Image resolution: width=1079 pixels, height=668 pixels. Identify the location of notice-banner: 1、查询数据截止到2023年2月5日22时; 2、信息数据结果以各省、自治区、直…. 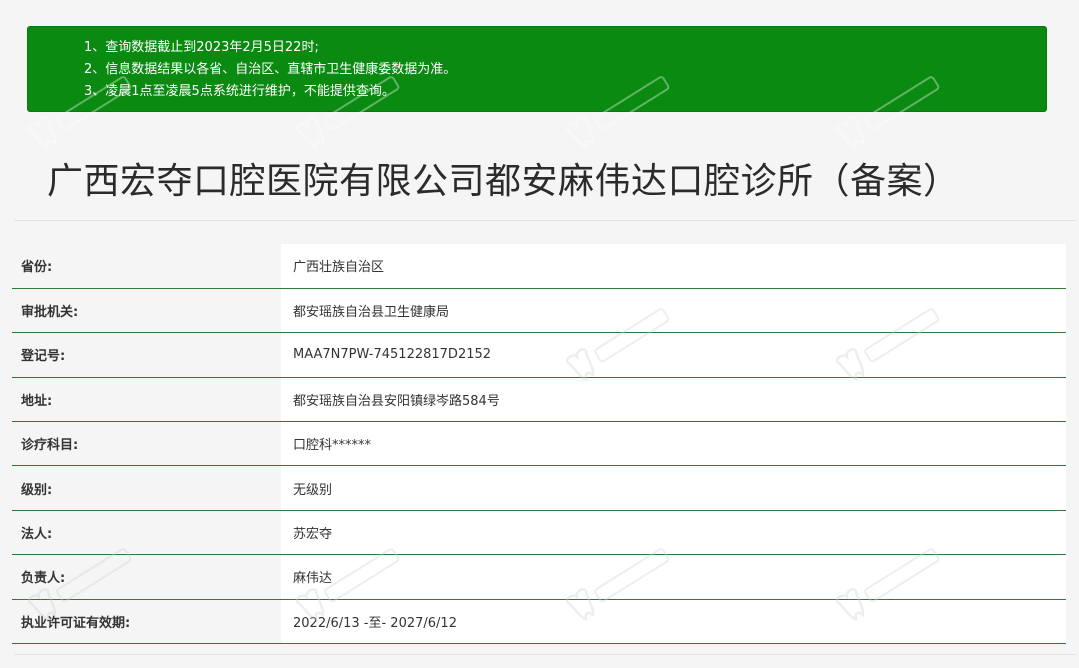
(537, 69).